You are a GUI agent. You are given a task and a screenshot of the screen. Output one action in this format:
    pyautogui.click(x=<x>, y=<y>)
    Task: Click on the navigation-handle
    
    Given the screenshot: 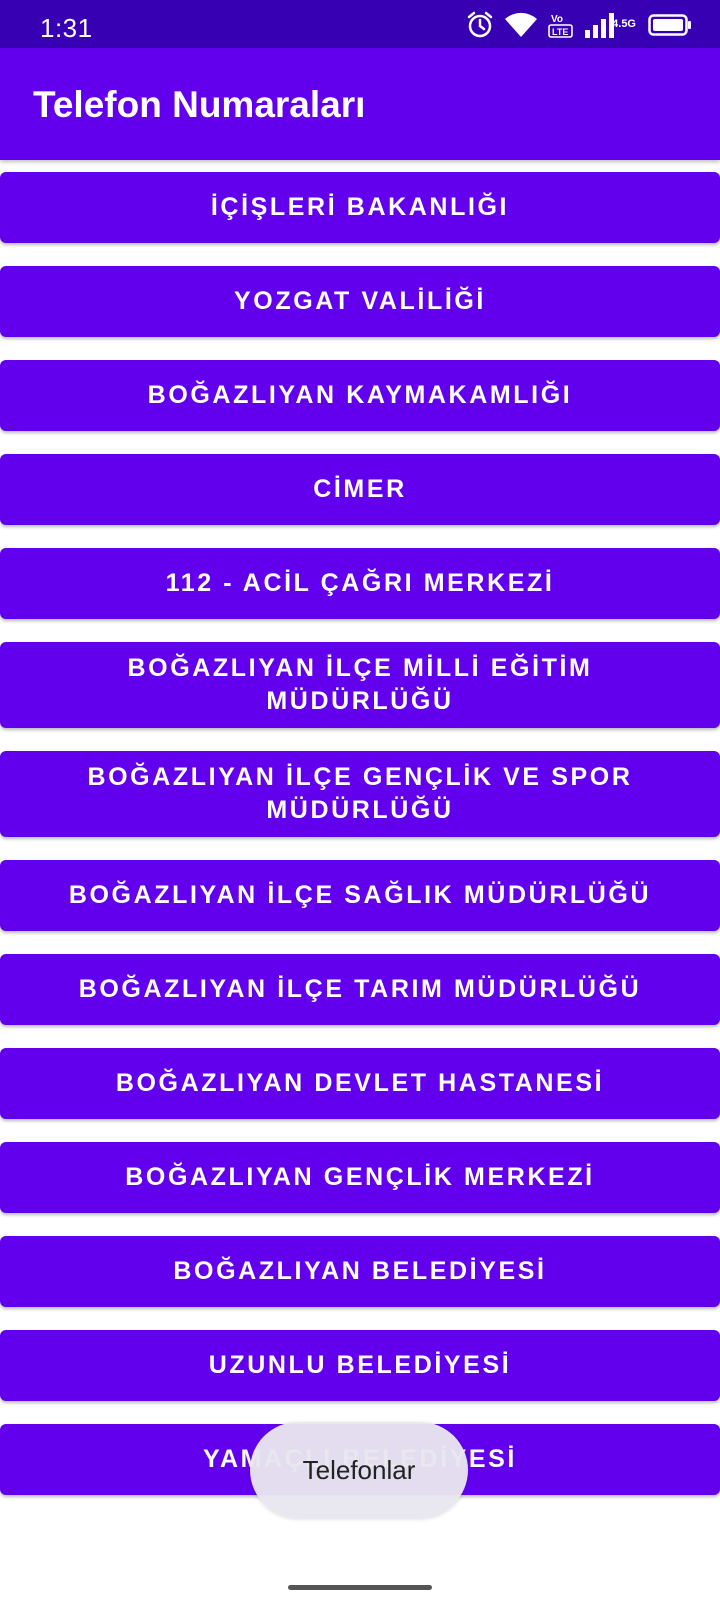 What is the action you would take?
    pyautogui.click(x=360, y=1587)
    